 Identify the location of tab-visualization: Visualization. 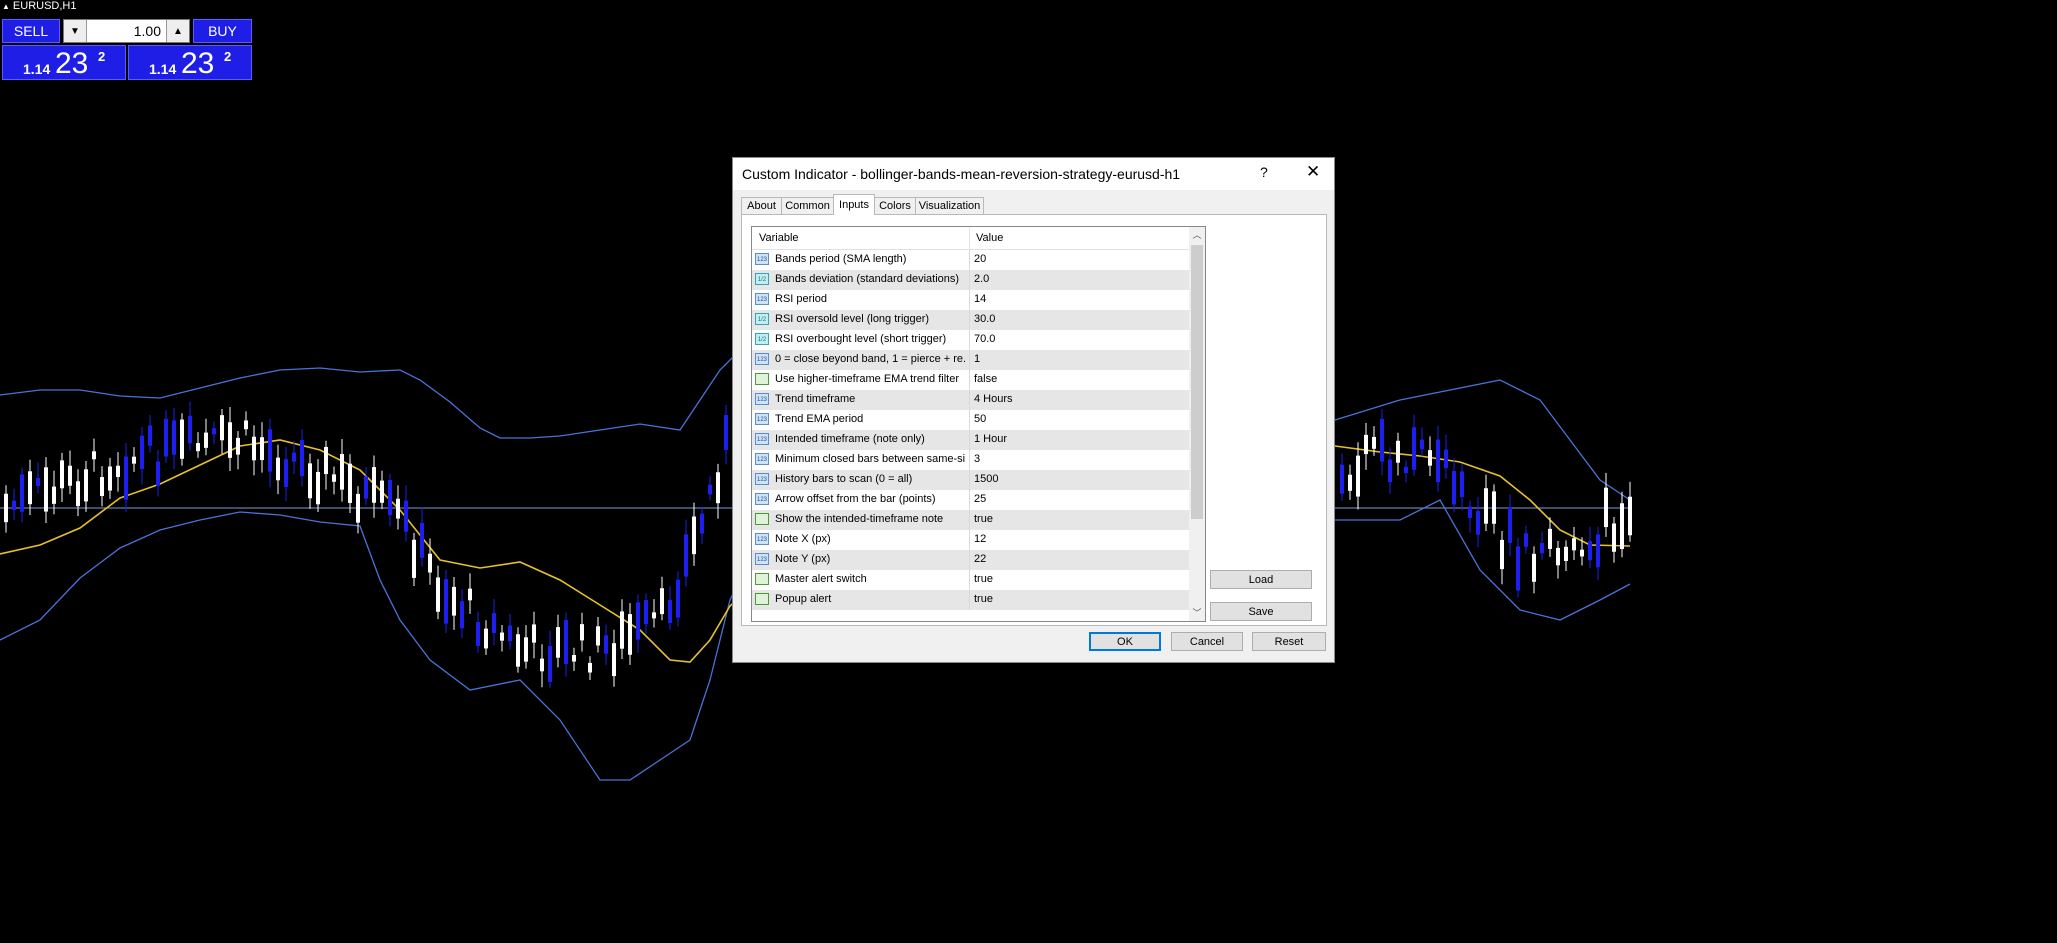
(949, 205).